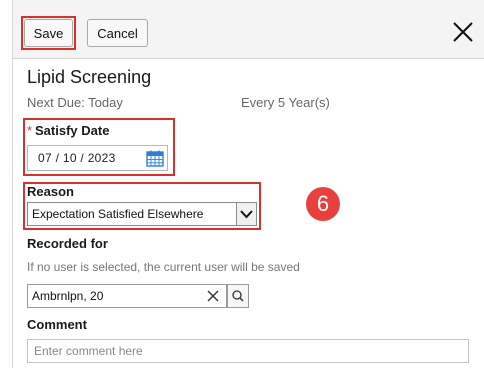  What do you see at coordinates (323, 204) in the screenshot?
I see `step-badge: 6` at bounding box center [323, 204].